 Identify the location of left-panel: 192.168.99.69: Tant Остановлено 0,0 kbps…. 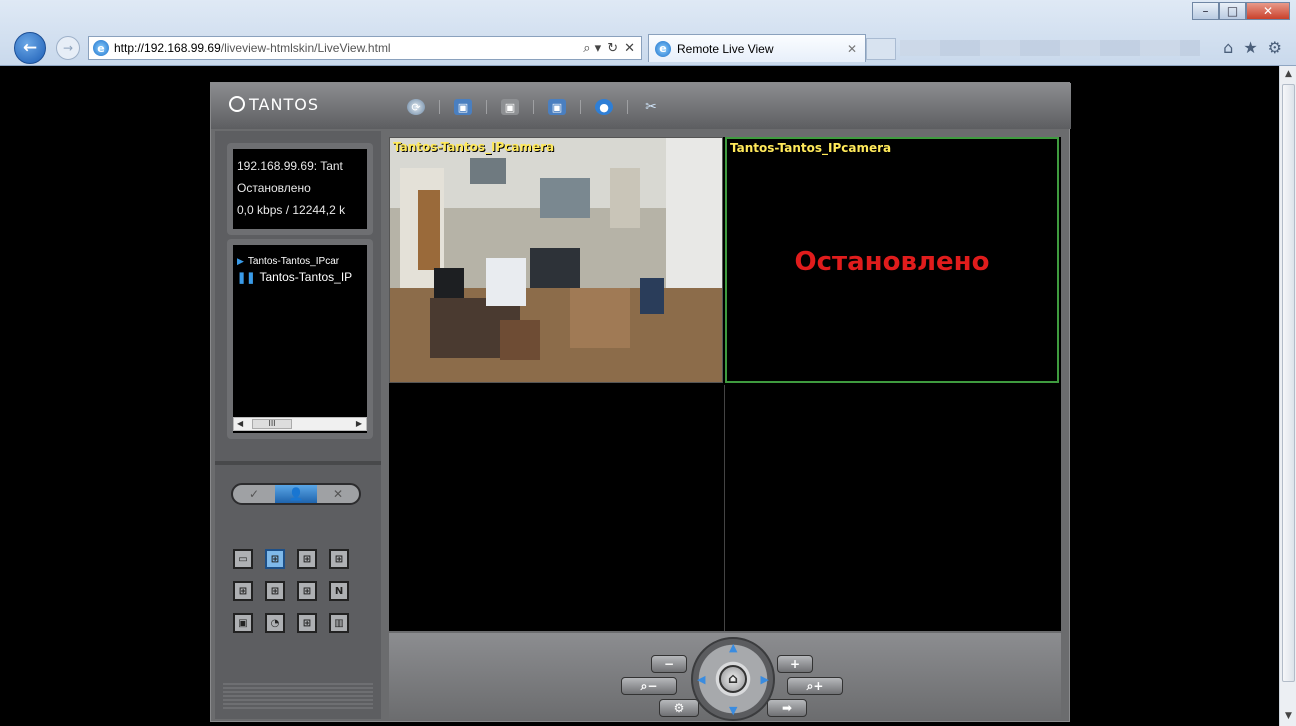
(298, 425).